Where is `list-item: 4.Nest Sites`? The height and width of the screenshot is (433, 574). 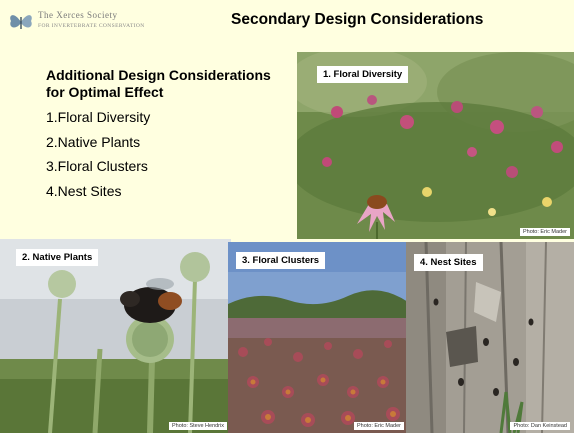 list-item: 4.Nest Sites is located at coordinates (84, 190).